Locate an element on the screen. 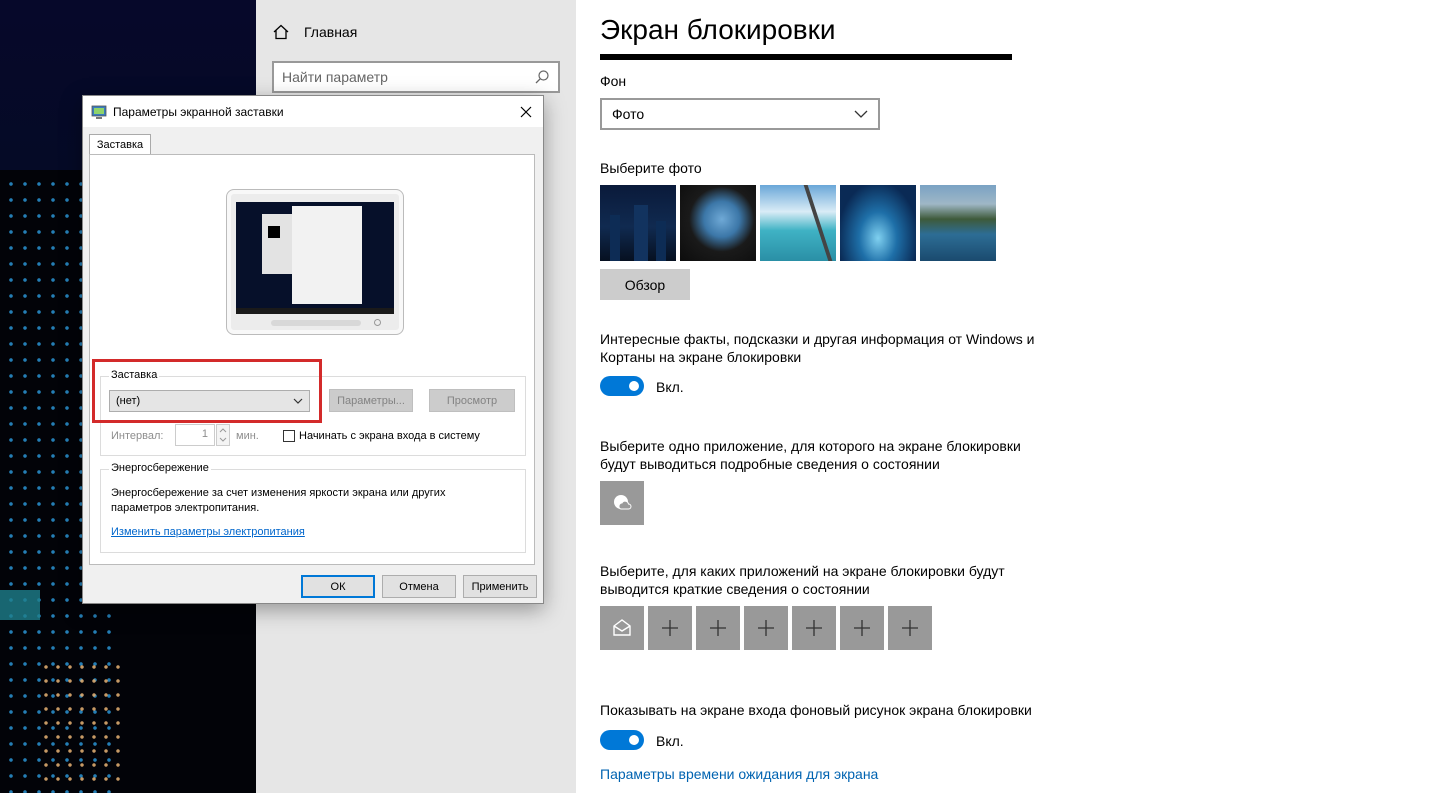 The image size is (1440, 793). home-icon is located at coordinates (281, 32).